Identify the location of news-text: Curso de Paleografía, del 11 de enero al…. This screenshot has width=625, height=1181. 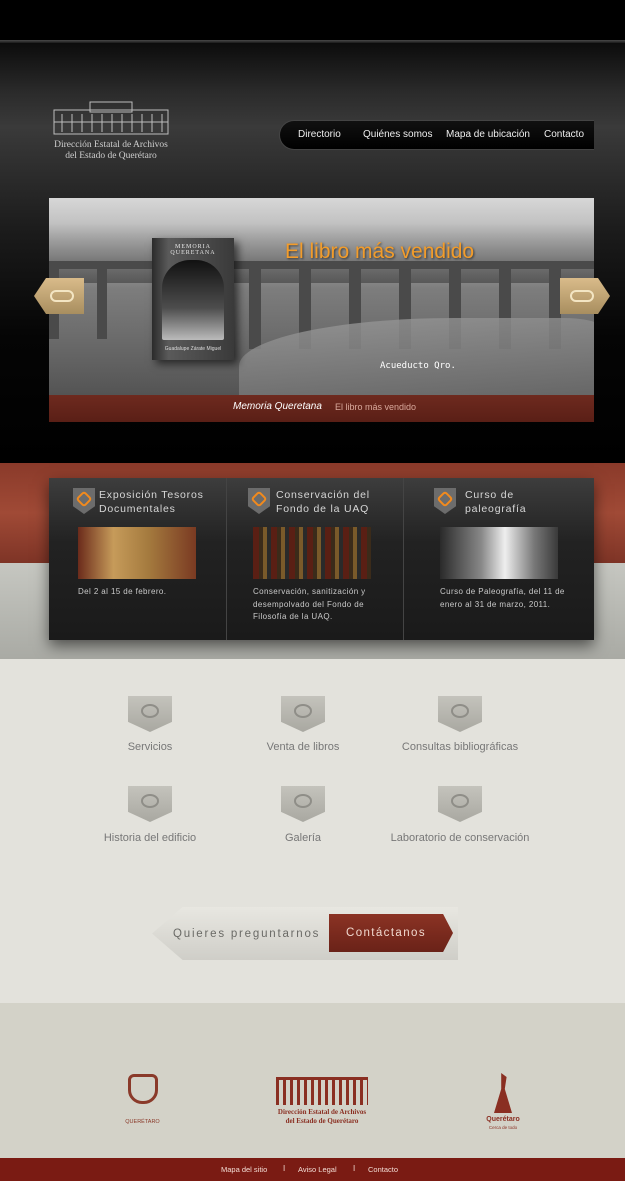
(502, 598).